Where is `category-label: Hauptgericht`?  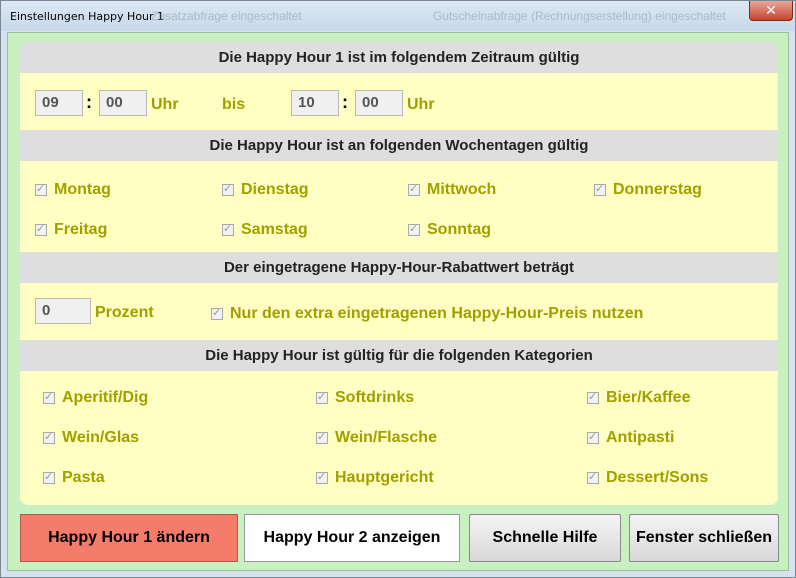 category-label: Hauptgericht is located at coordinates (384, 477).